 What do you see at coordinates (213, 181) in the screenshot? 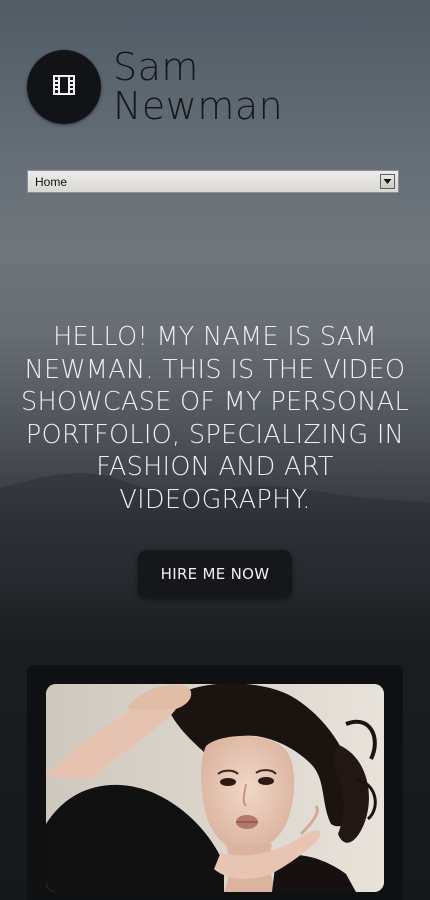
I see `nav-select: Home` at bounding box center [213, 181].